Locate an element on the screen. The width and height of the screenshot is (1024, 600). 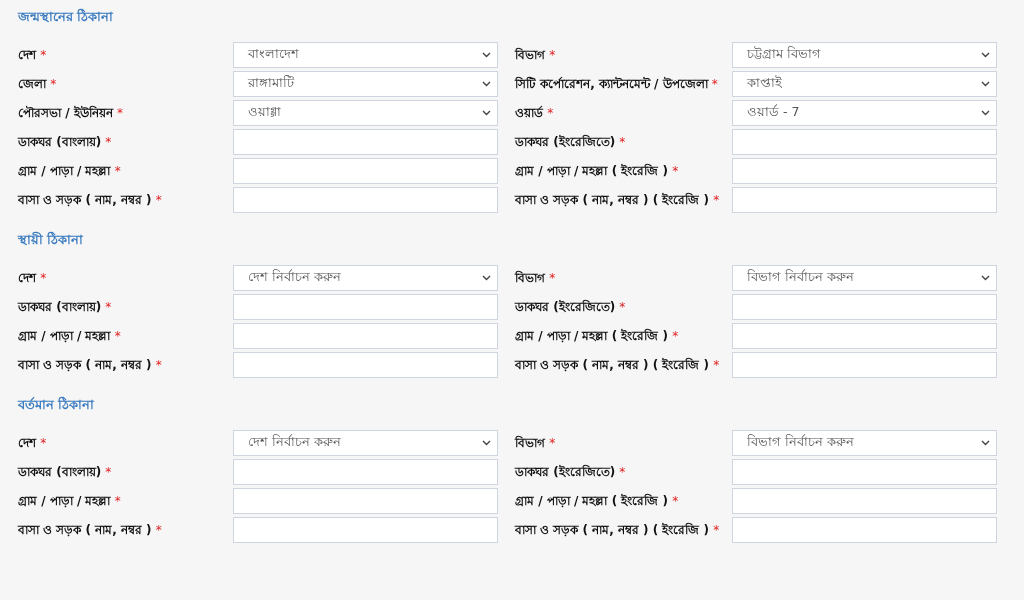
select-field: ওয়াগ্গা is located at coordinates (365, 113).